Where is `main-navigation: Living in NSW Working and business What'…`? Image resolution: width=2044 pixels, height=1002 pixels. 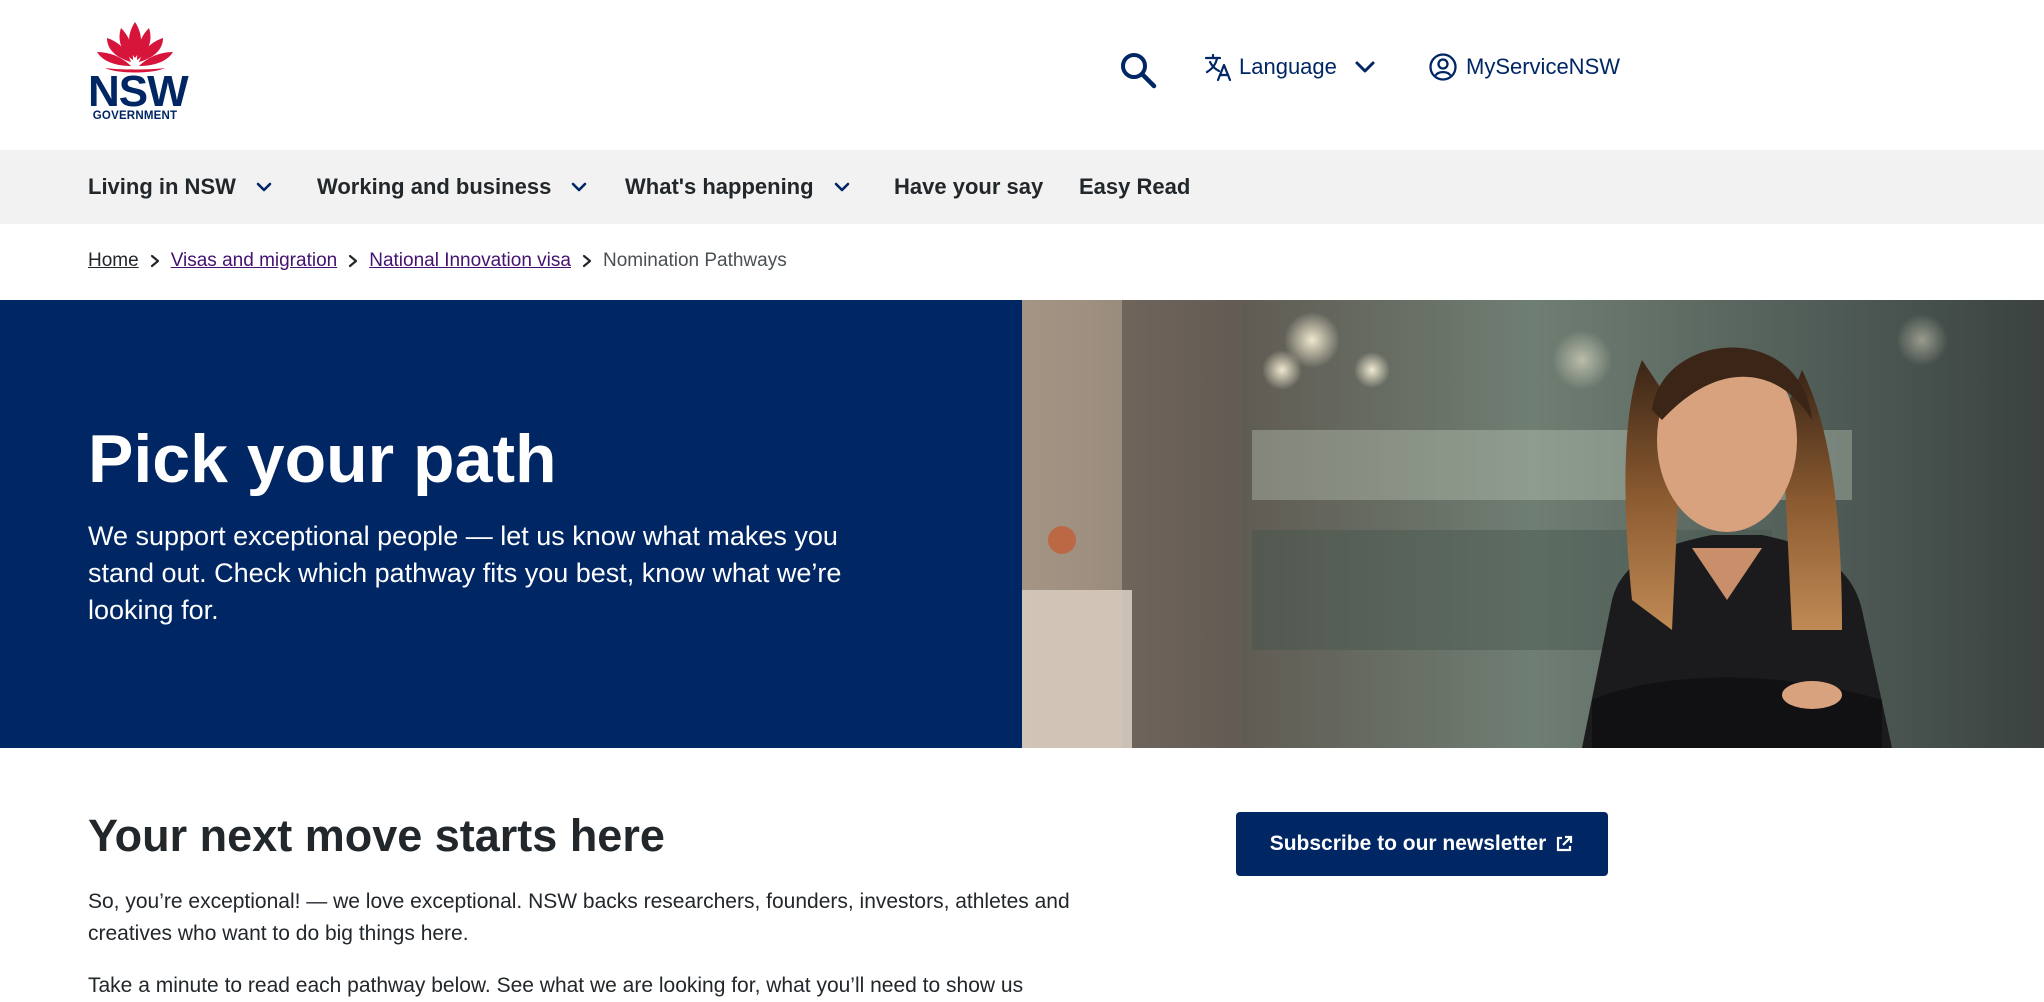 main-navigation: Living in NSW Working and business What'… is located at coordinates (1022, 187).